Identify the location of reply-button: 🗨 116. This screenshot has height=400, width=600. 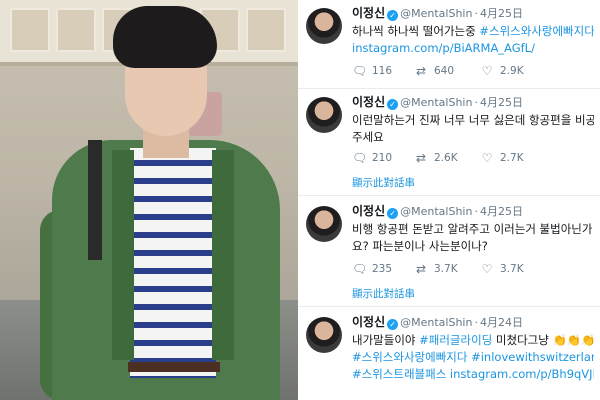
(372, 71).